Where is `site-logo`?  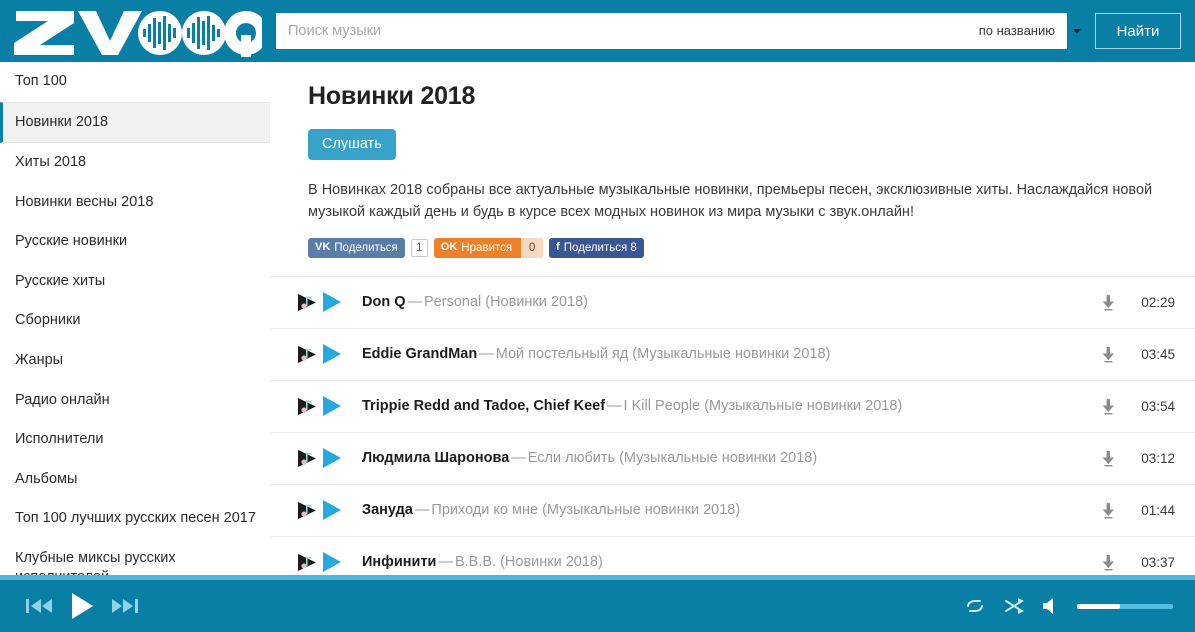 site-logo is located at coordinates (135, 31).